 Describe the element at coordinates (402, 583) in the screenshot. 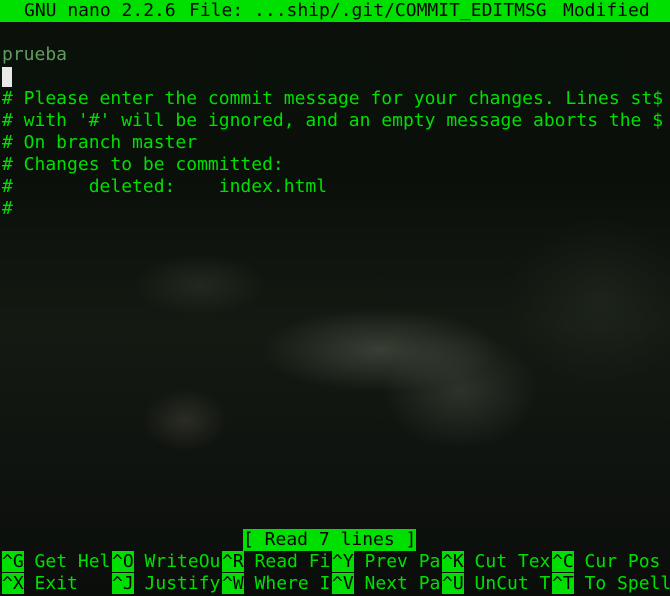

I see `shortcut-label: Next Pa` at that location.